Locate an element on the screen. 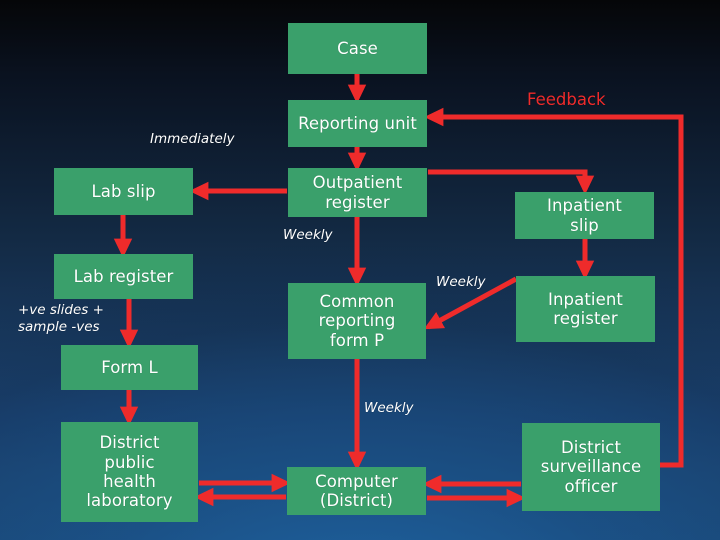 The width and height of the screenshot is (720, 540). annotation-immediately: Immediately is located at coordinates (192, 139).